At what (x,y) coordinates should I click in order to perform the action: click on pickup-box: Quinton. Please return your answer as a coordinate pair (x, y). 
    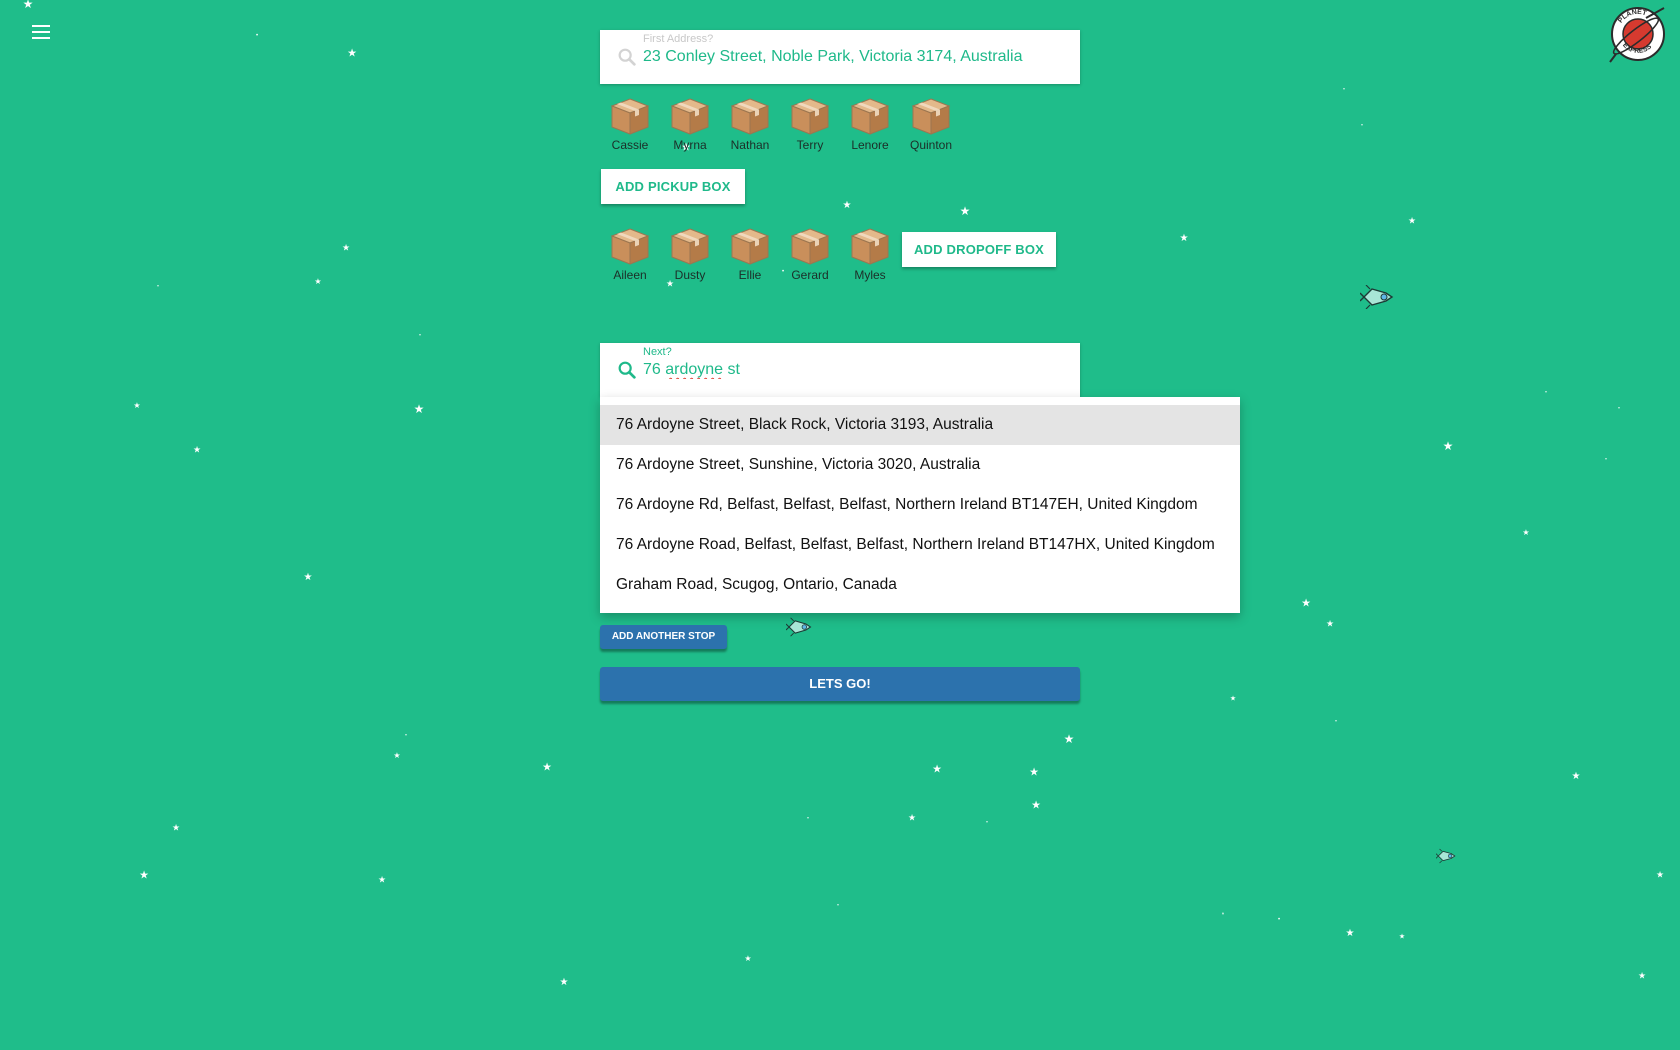
    Looking at the image, I should click on (931, 124).